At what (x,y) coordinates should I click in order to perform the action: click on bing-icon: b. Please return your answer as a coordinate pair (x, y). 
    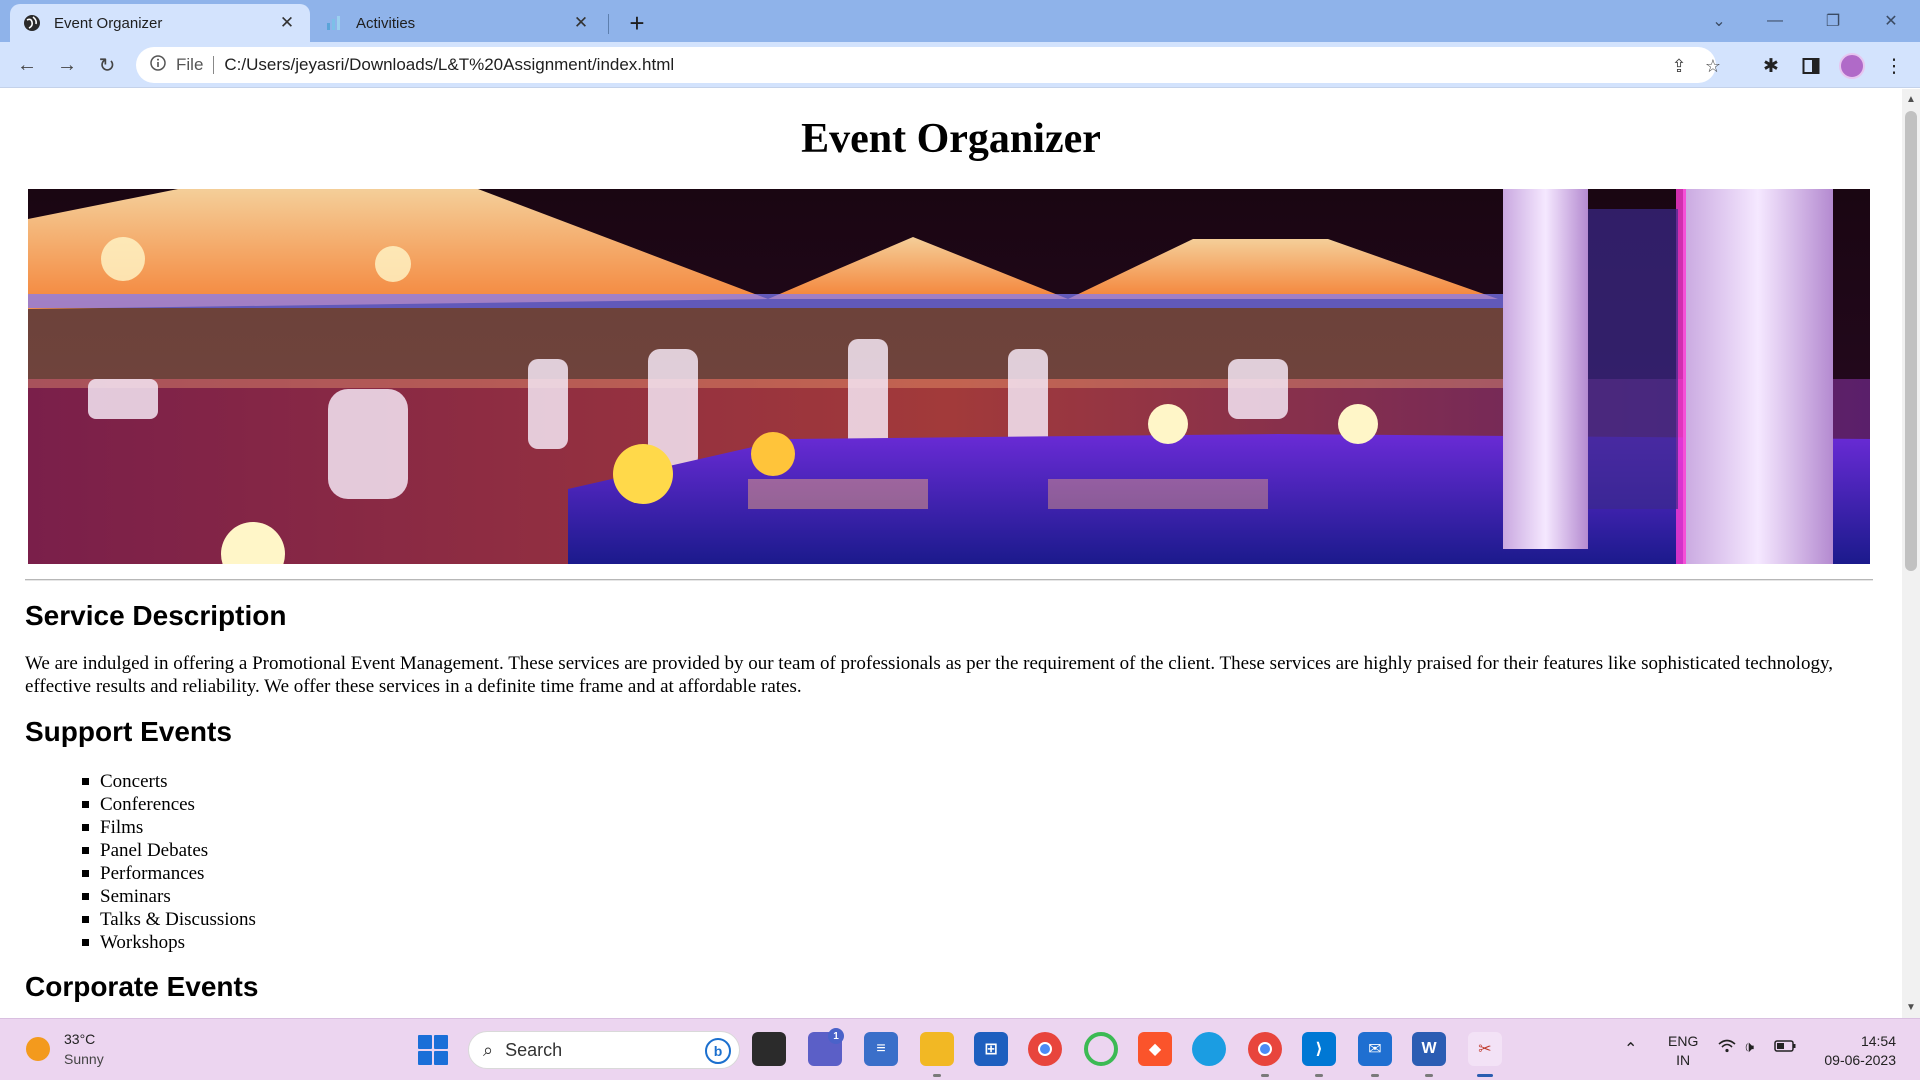
    Looking at the image, I should click on (718, 1051).